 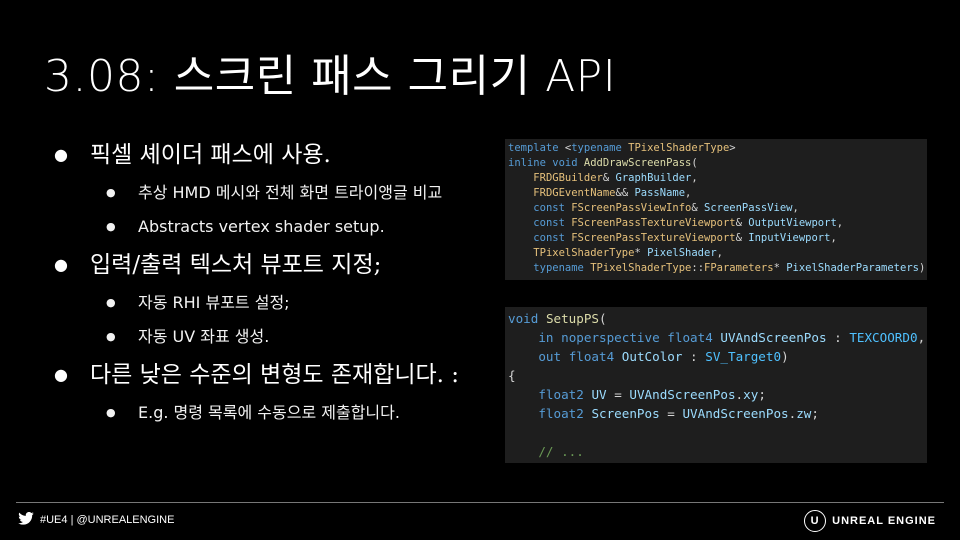 I want to click on code-line: FRDGEventName&& PassName,, so click(x=612, y=193).